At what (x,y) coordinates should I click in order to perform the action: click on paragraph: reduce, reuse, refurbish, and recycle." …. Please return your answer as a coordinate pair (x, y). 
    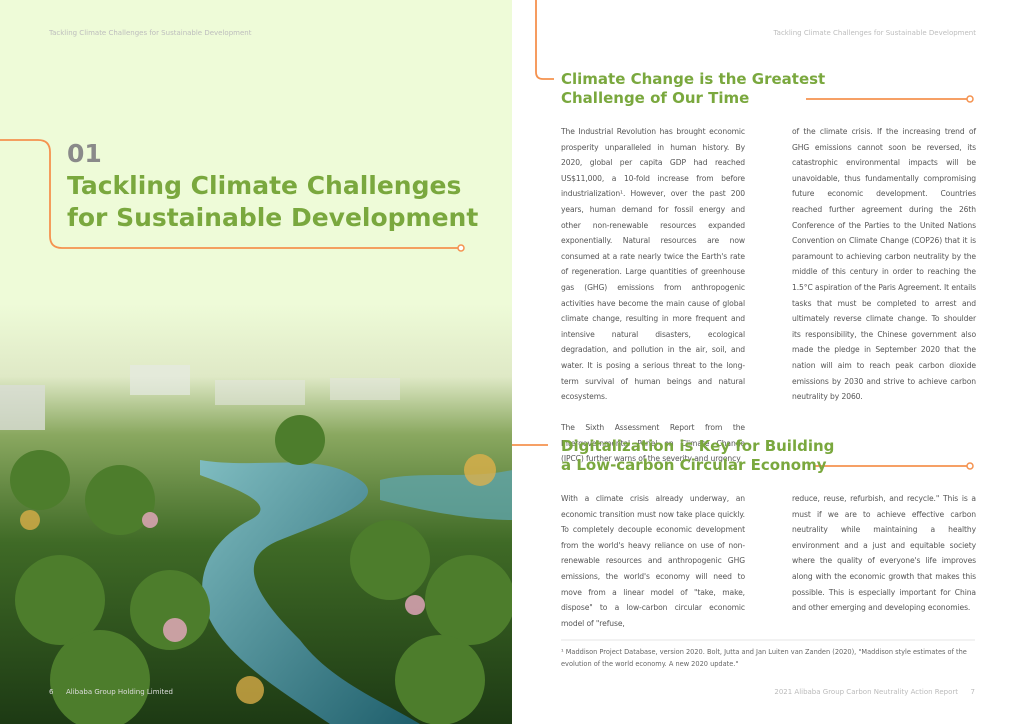
    Looking at the image, I should click on (884, 553).